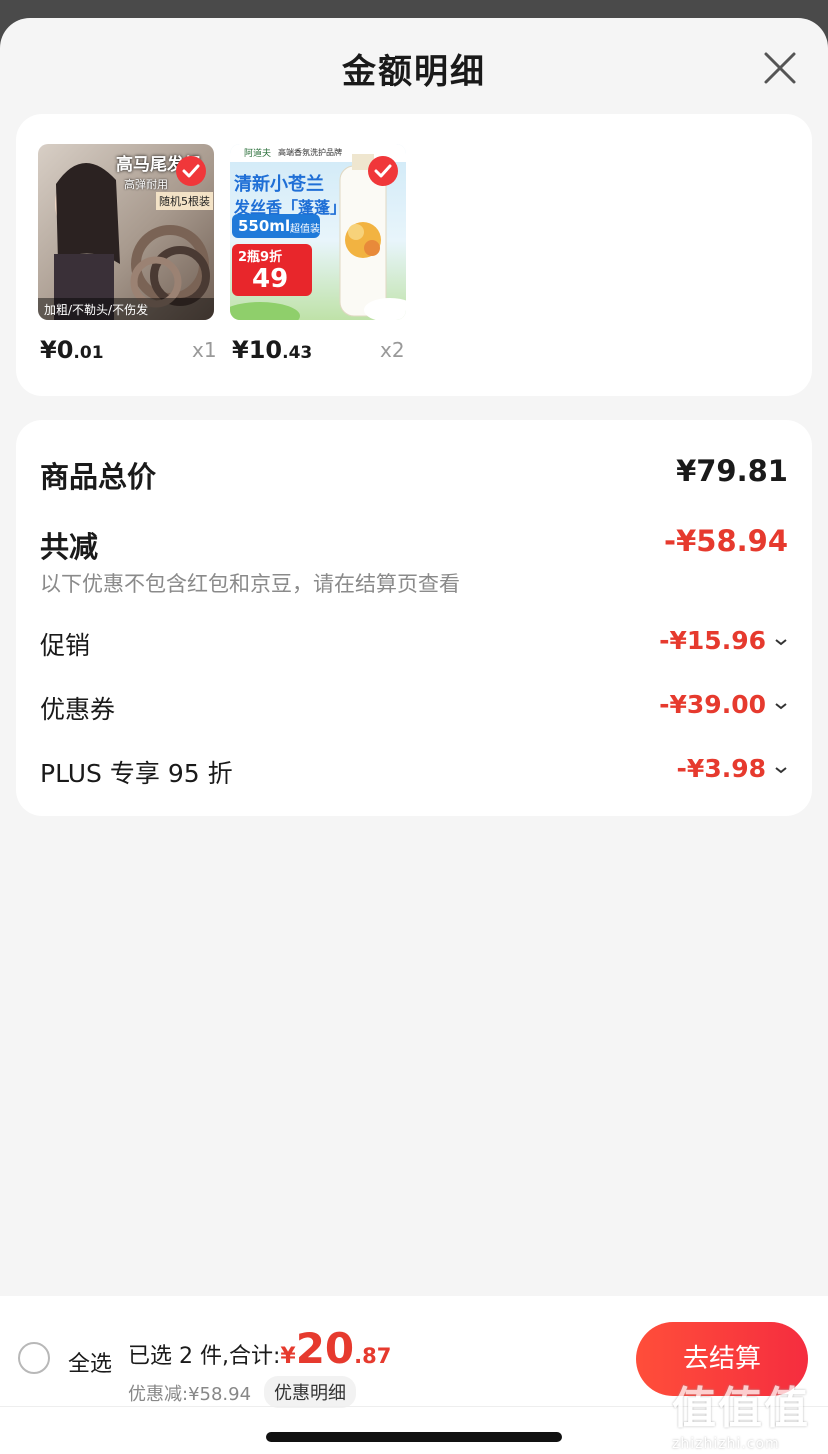 The image size is (828, 1454). What do you see at coordinates (741, 1408) in the screenshot?
I see `watermark-text: 值值值` at bounding box center [741, 1408].